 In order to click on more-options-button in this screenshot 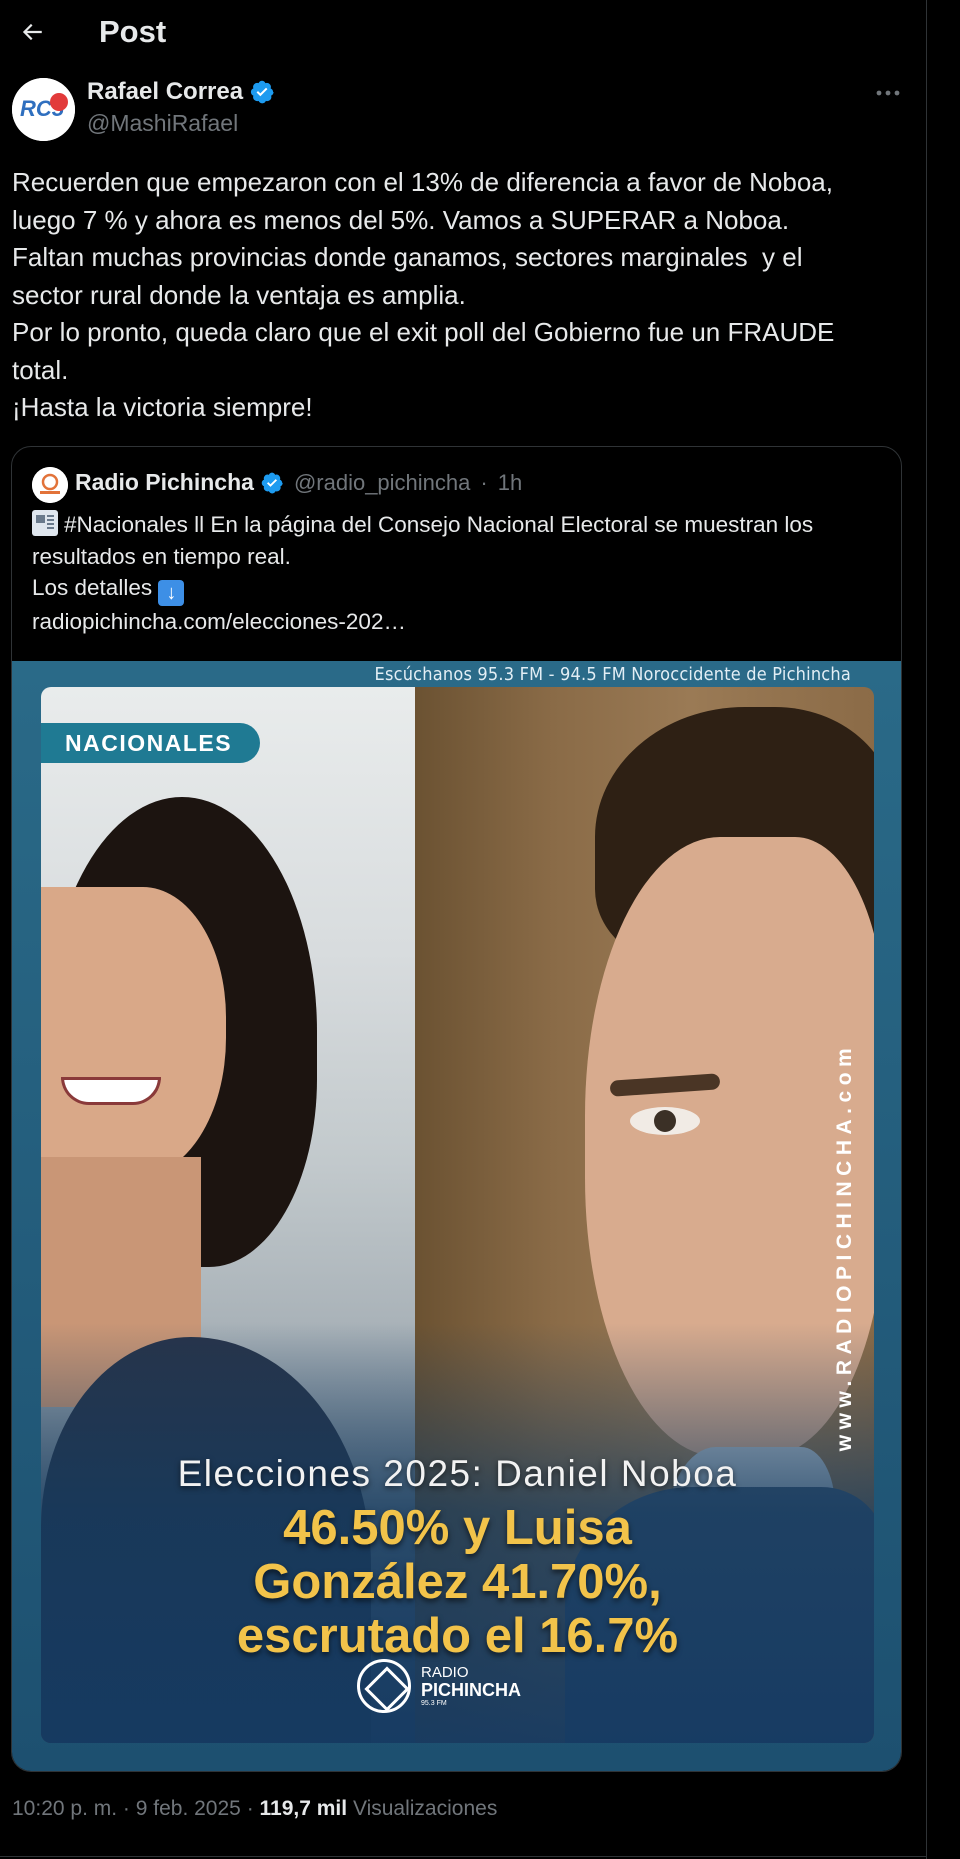, I will do `click(888, 93)`.